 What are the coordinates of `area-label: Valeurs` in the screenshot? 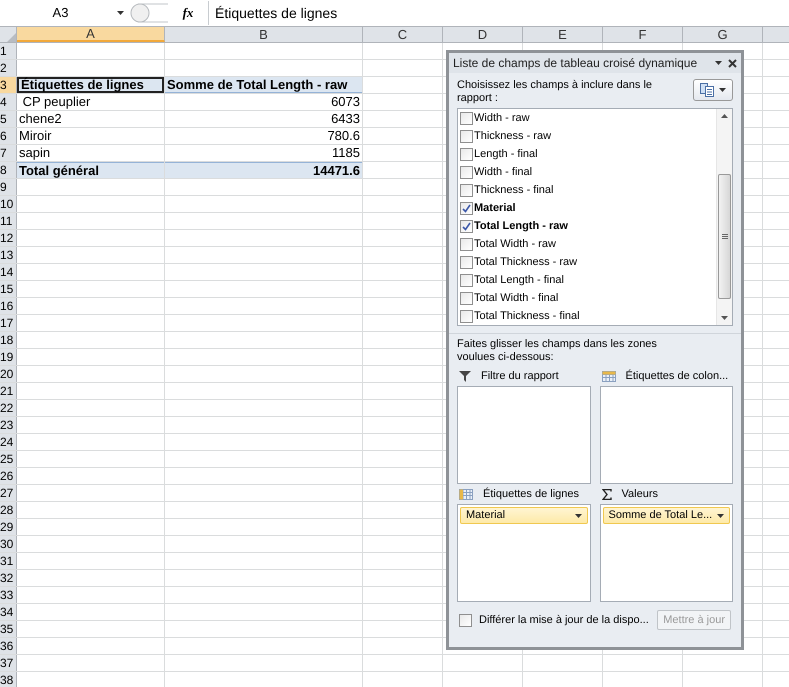 It's located at (640, 494).